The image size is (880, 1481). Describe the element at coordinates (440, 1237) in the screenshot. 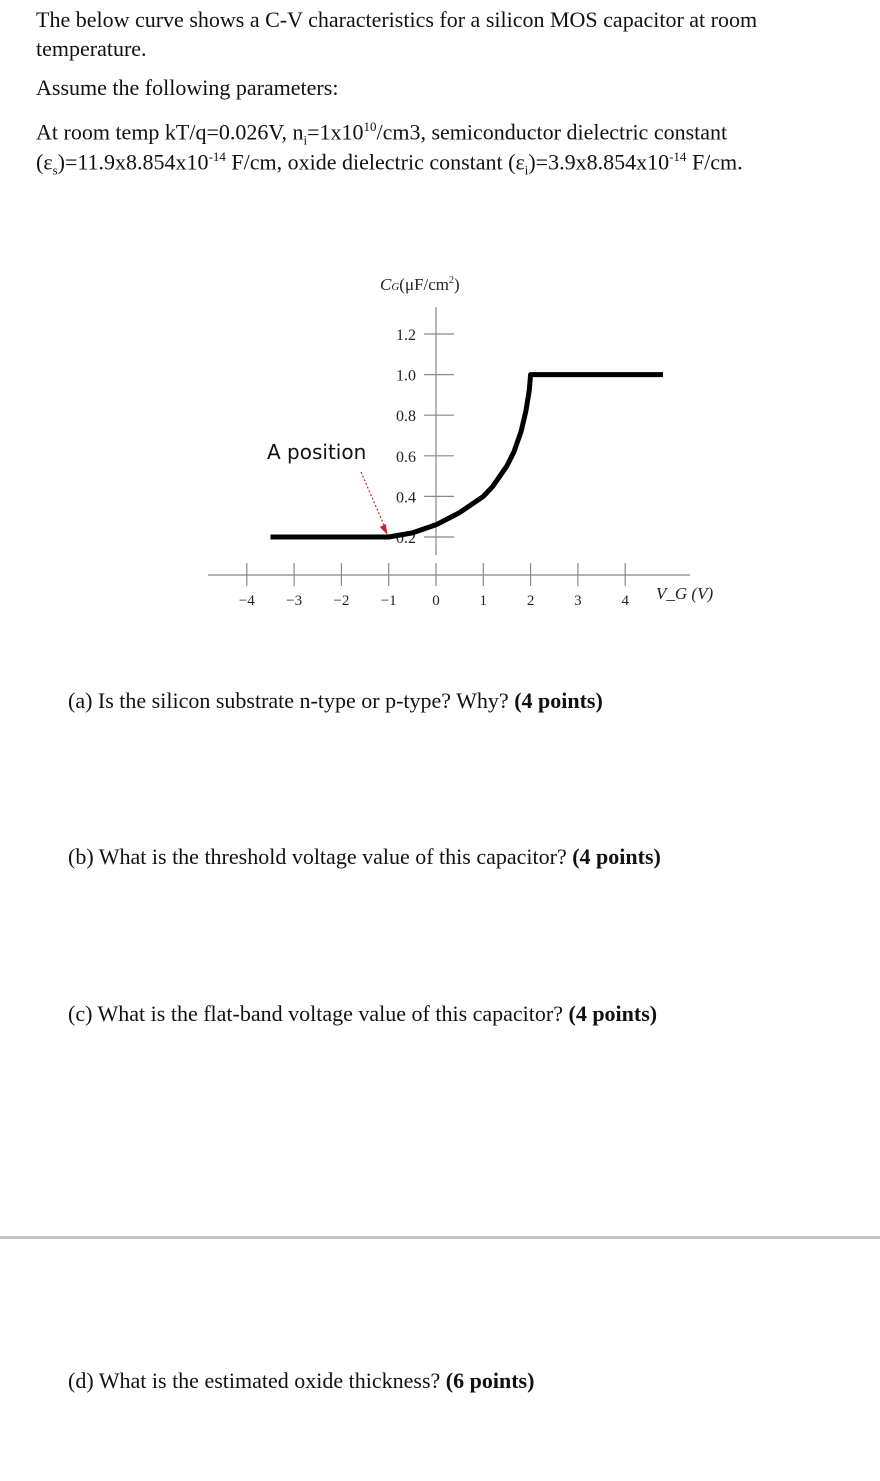

I see `divider` at that location.